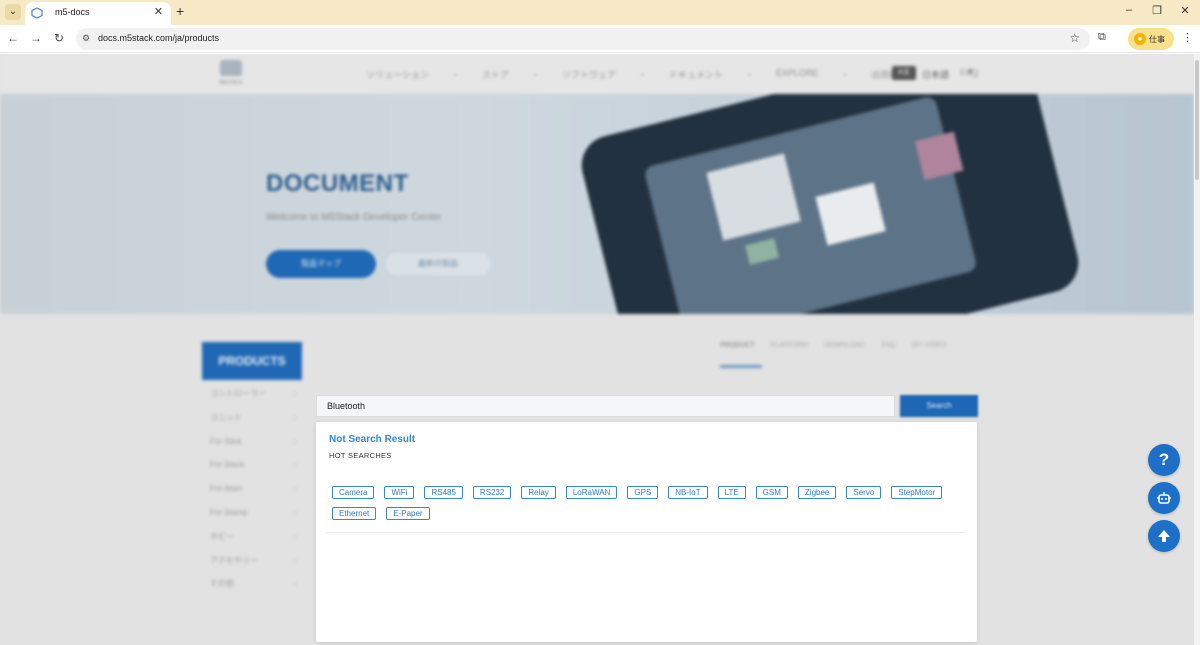 This screenshot has width=1200, height=645. I want to click on dropdown-divider, so click(646, 532).